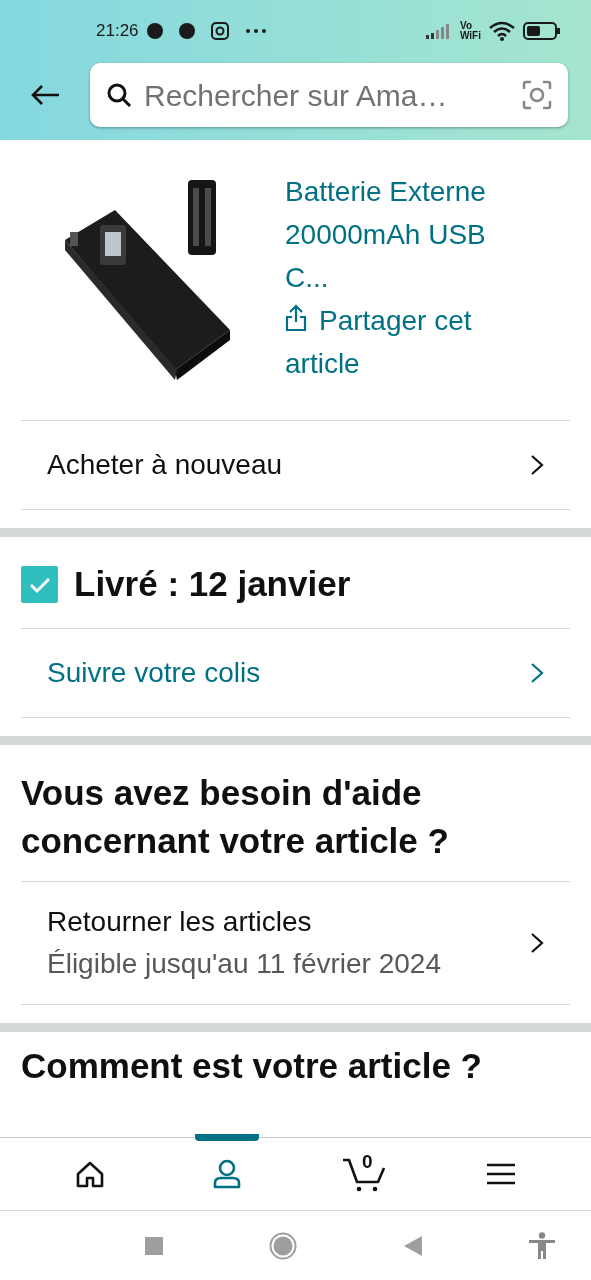 Image resolution: width=591 pixels, height=1280 pixels. Describe the element at coordinates (295, 673) in the screenshot. I see `track-package-row: Suivre votre colis` at that location.